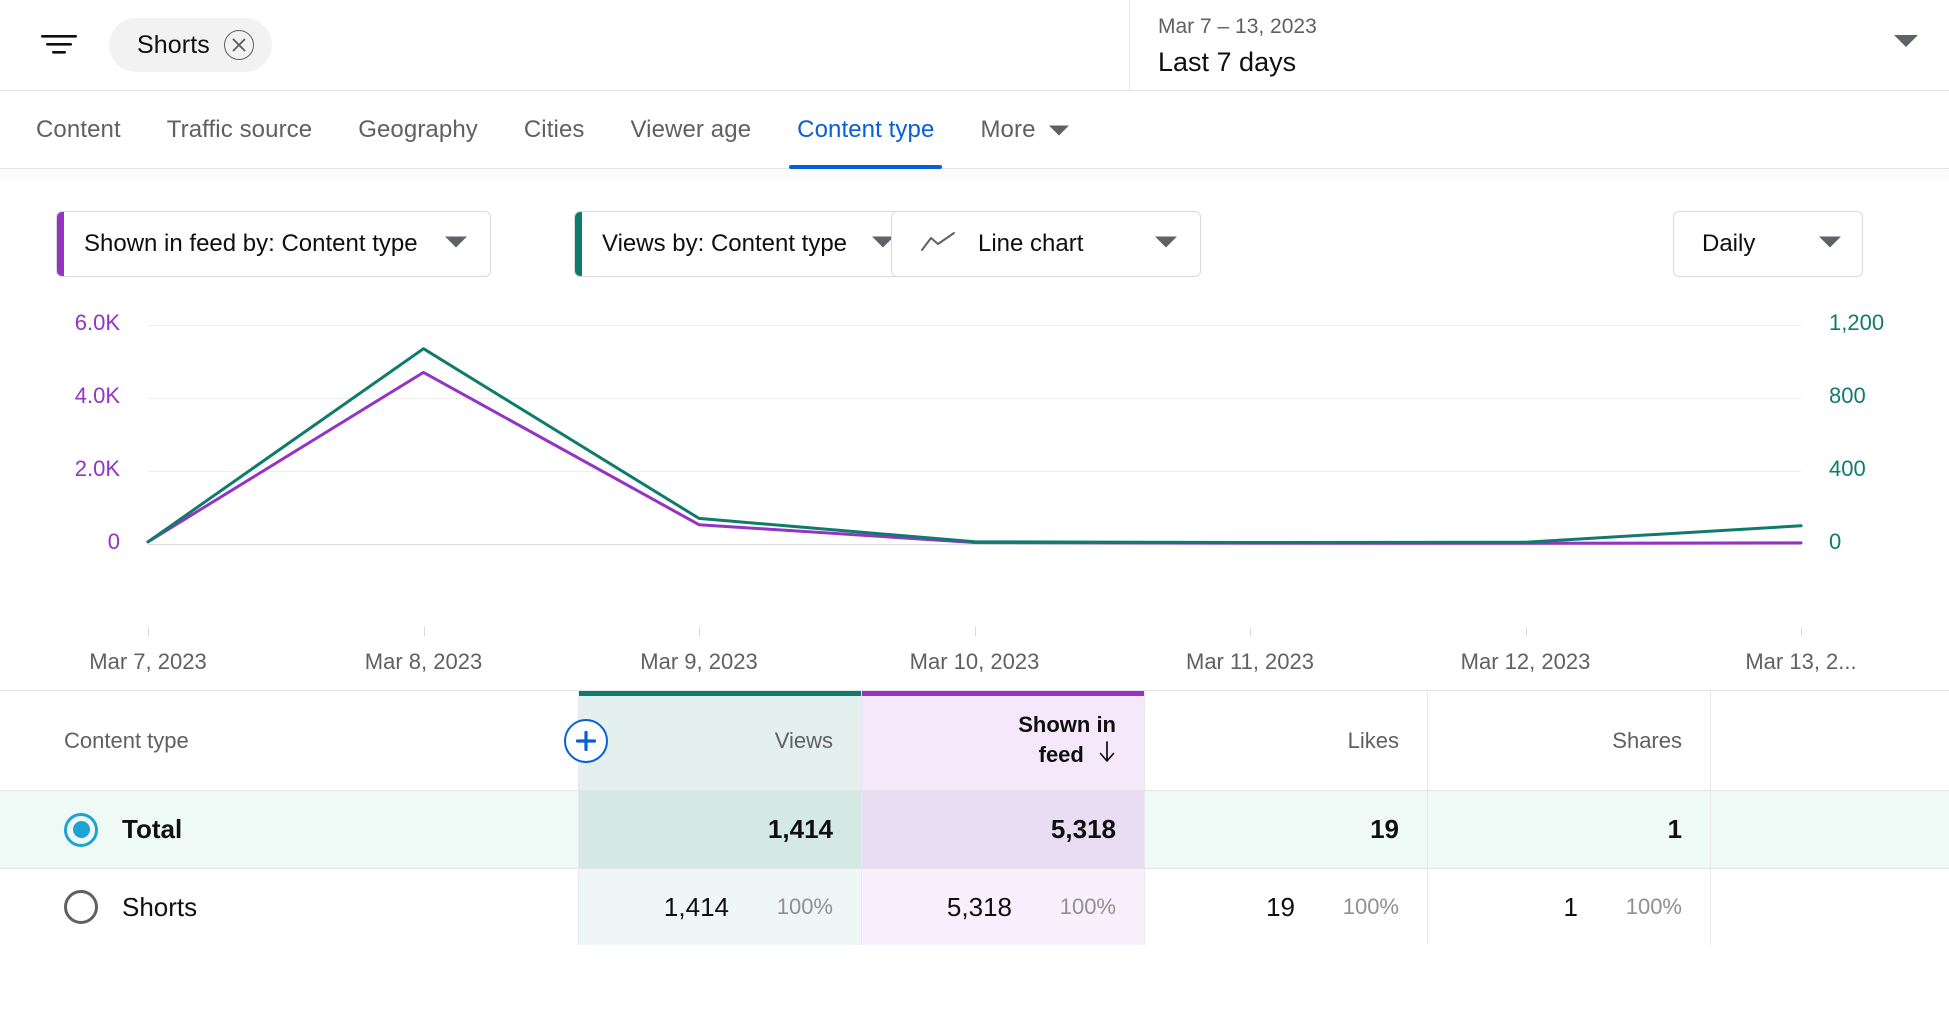 The width and height of the screenshot is (1949, 1035). What do you see at coordinates (160, 906) in the screenshot?
I see `row-label: Shorts` at bounding box center [160, 906].